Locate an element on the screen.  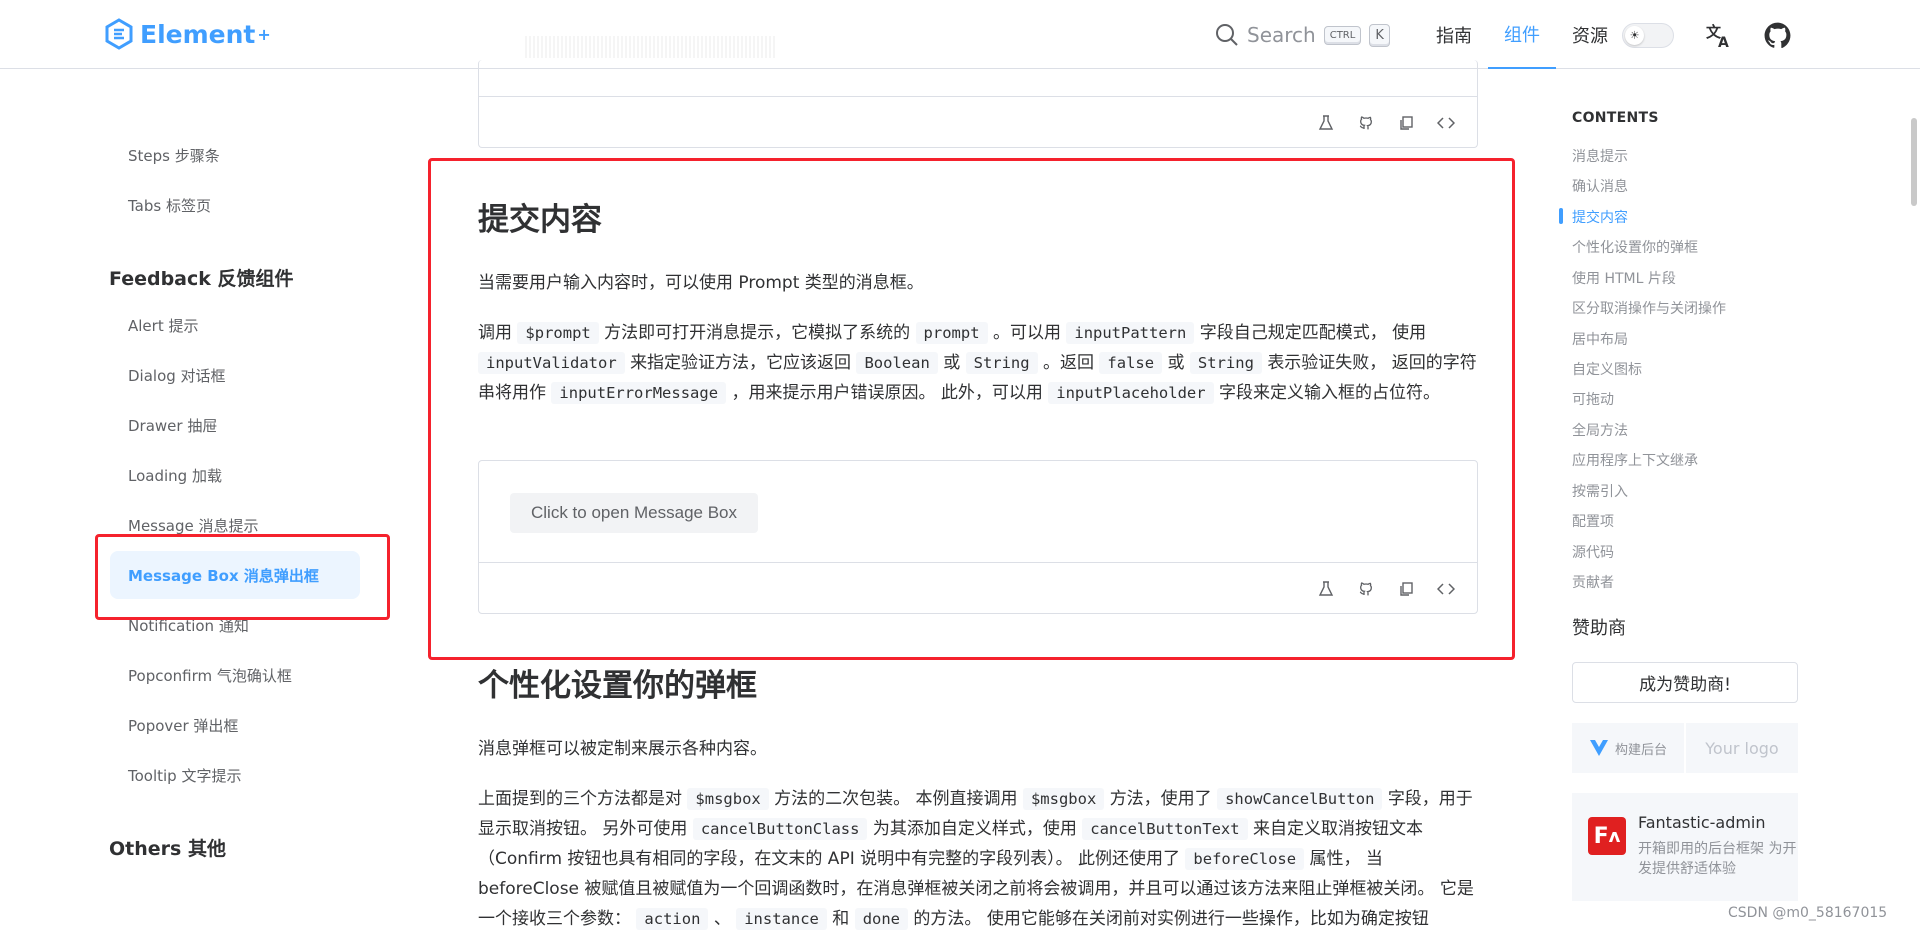
section-intro-submit: 当需要用户输入内容时，可以使用 Prompt 类型的消息框。 is located at coordinates (701, 283).